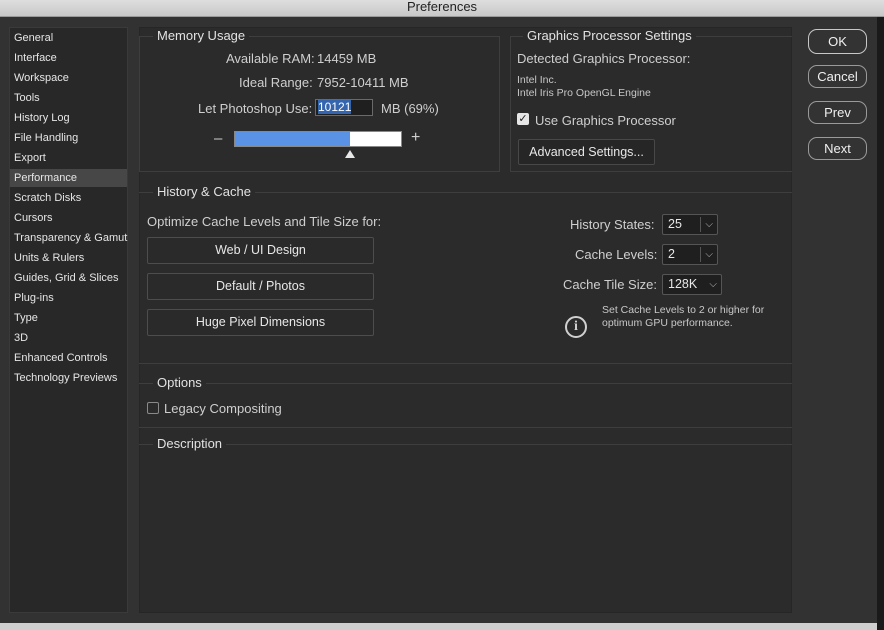 Image resolution: width=884 pixels, height=630 pixels. Describe the element at coordinates (68, 338) in the screenshot. I see `sidebar-item-3d: 3D` at that location.